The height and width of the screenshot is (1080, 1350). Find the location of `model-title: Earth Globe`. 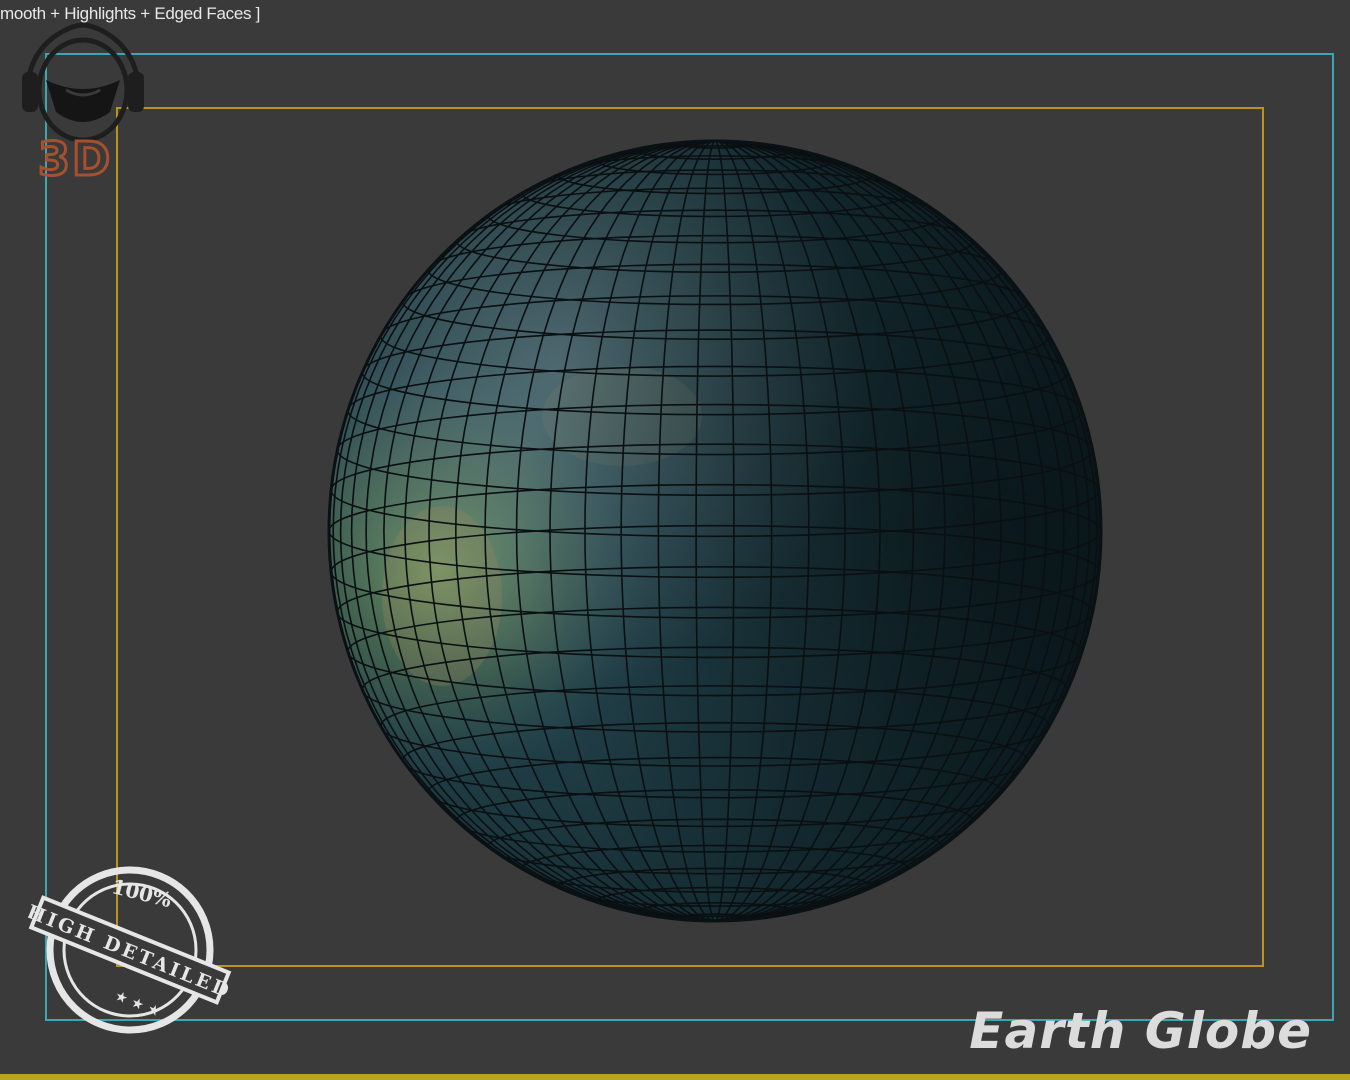

model-title: Earth Globe is located at coordinates (1140, 1031).